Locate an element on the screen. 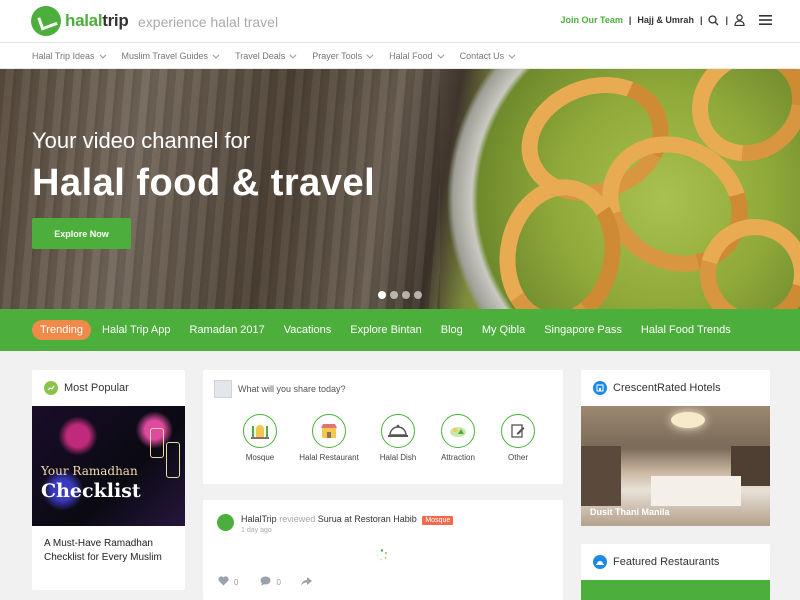 The image size is (800, 600). loading-spinner-icon is located at coordinates (382, 557).